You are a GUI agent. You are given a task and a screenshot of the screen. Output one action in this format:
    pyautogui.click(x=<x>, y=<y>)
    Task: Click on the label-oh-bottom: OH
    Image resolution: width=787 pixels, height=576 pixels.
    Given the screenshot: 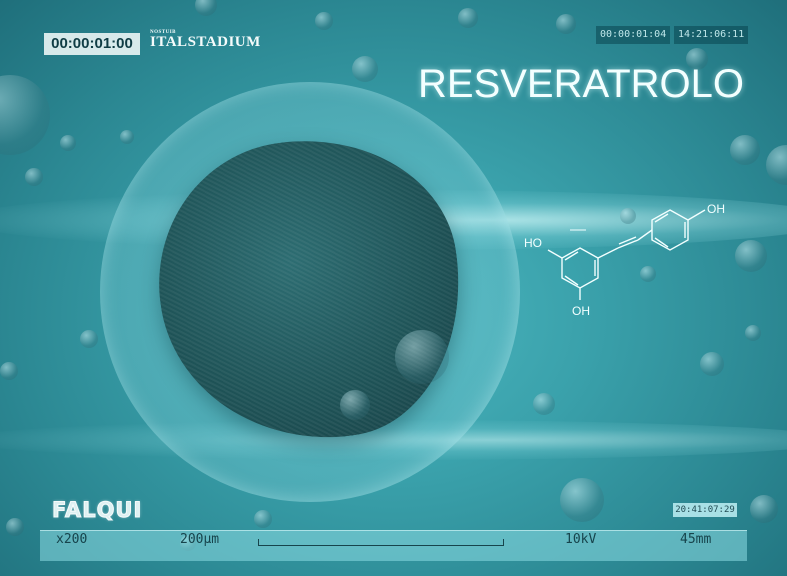 What is the action you would take?
    pyautogui.click(x=581, y=311)
    